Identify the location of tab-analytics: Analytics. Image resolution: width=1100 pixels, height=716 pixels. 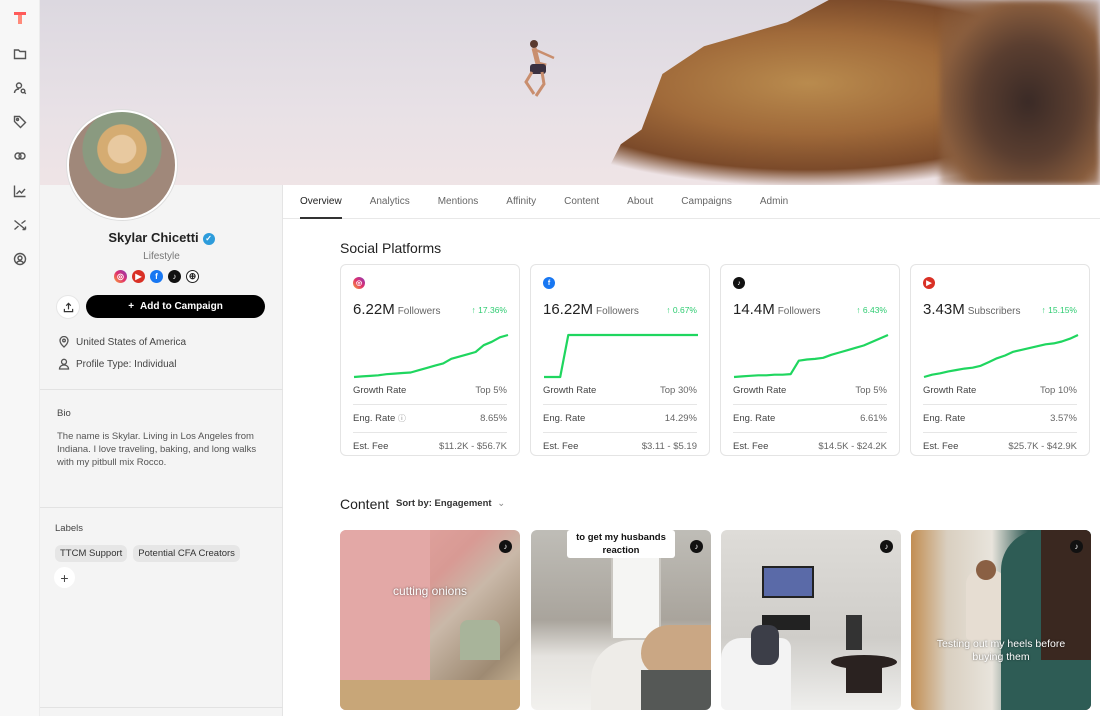
(390, 202).